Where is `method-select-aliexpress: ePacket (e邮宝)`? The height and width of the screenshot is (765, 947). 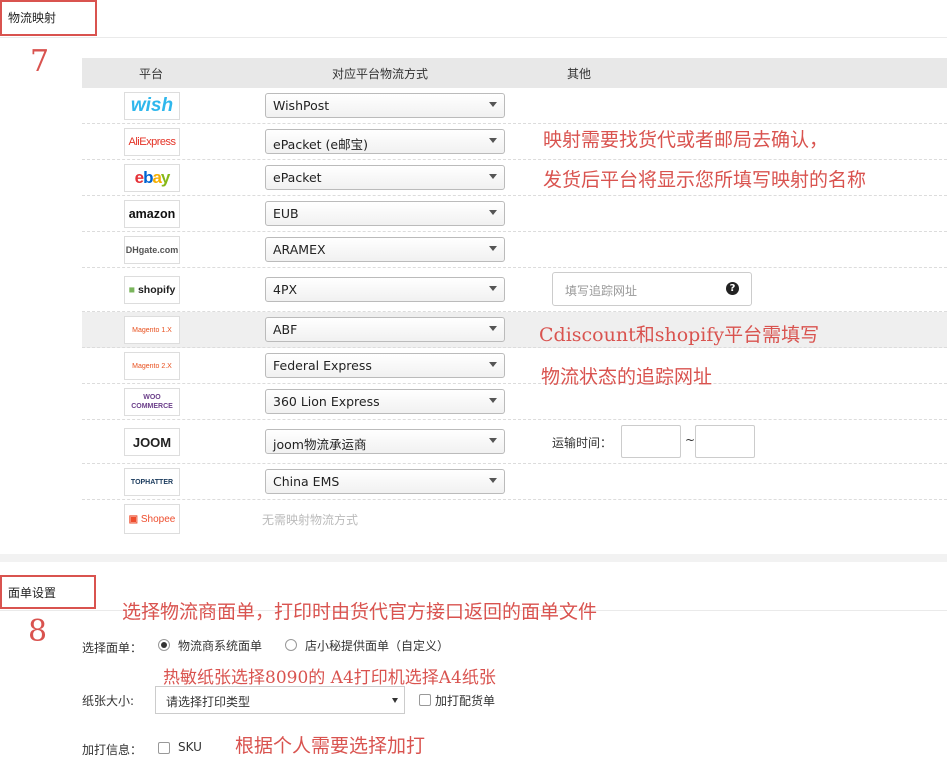
method-select-aliexpress: ePacket (e邮宝) is located at coordinates (385, 141).